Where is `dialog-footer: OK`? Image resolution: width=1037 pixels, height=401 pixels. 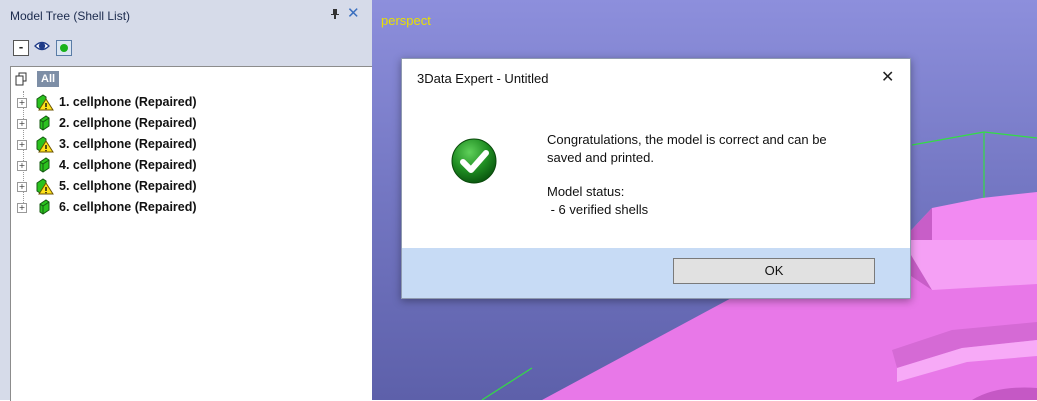 dialog-footer: OK is located at coordinates (656, 273).